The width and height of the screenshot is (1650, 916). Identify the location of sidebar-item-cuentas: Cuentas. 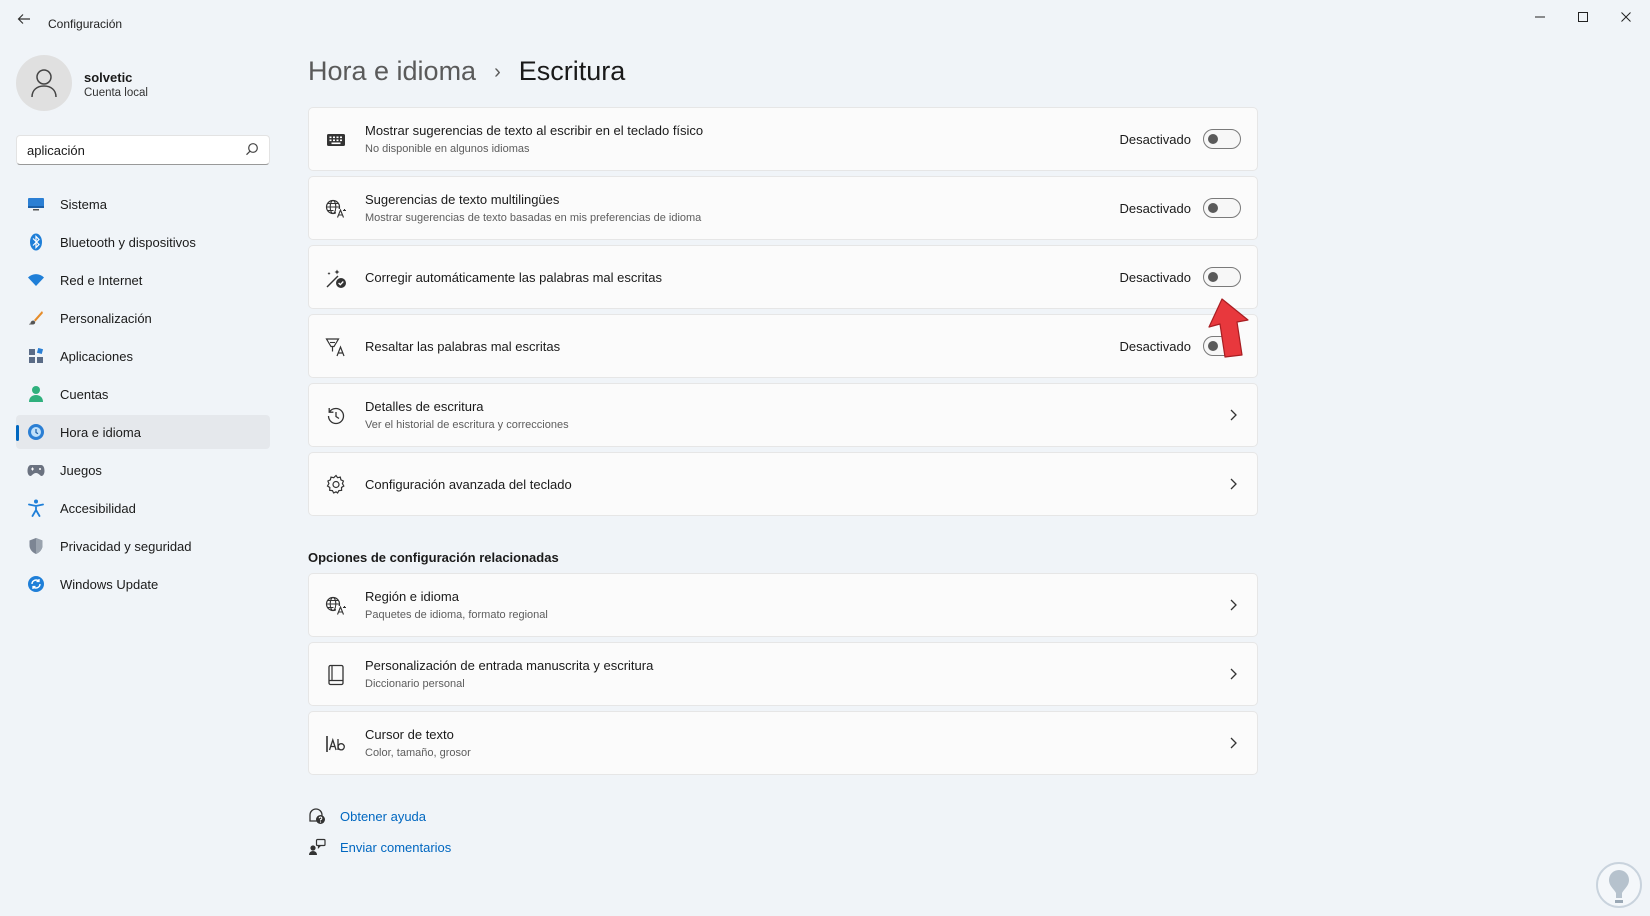
(143, 394).